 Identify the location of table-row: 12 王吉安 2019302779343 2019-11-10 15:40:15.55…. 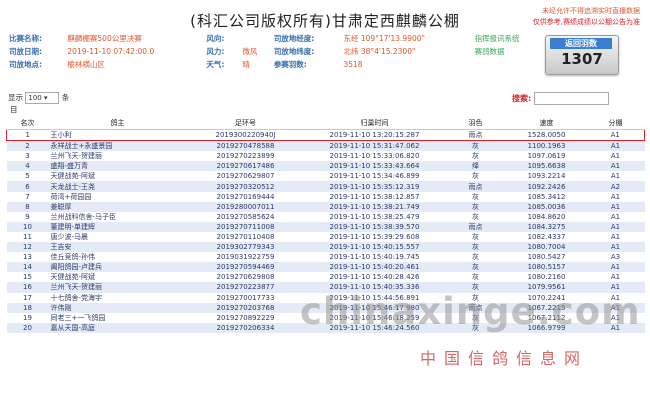
(325, 247).